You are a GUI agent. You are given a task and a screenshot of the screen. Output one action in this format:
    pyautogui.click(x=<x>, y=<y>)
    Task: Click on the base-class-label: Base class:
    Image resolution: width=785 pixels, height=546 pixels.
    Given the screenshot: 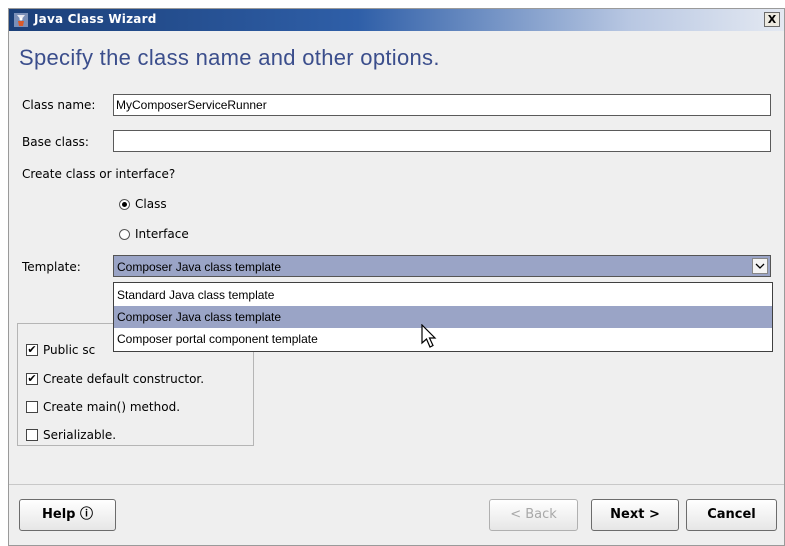 What is the action you would take?
    pyautogui.click(x=55, y=142)
    